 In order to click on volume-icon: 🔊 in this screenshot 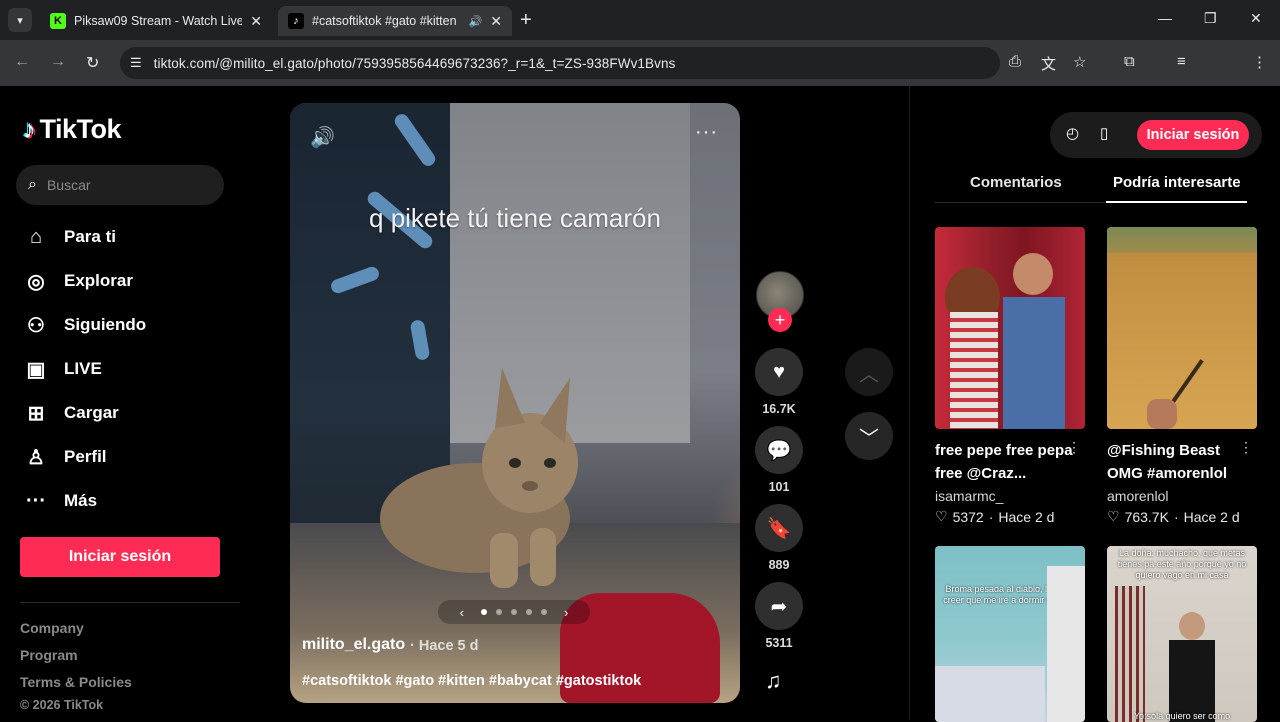, I will do `click(322, 137)`.